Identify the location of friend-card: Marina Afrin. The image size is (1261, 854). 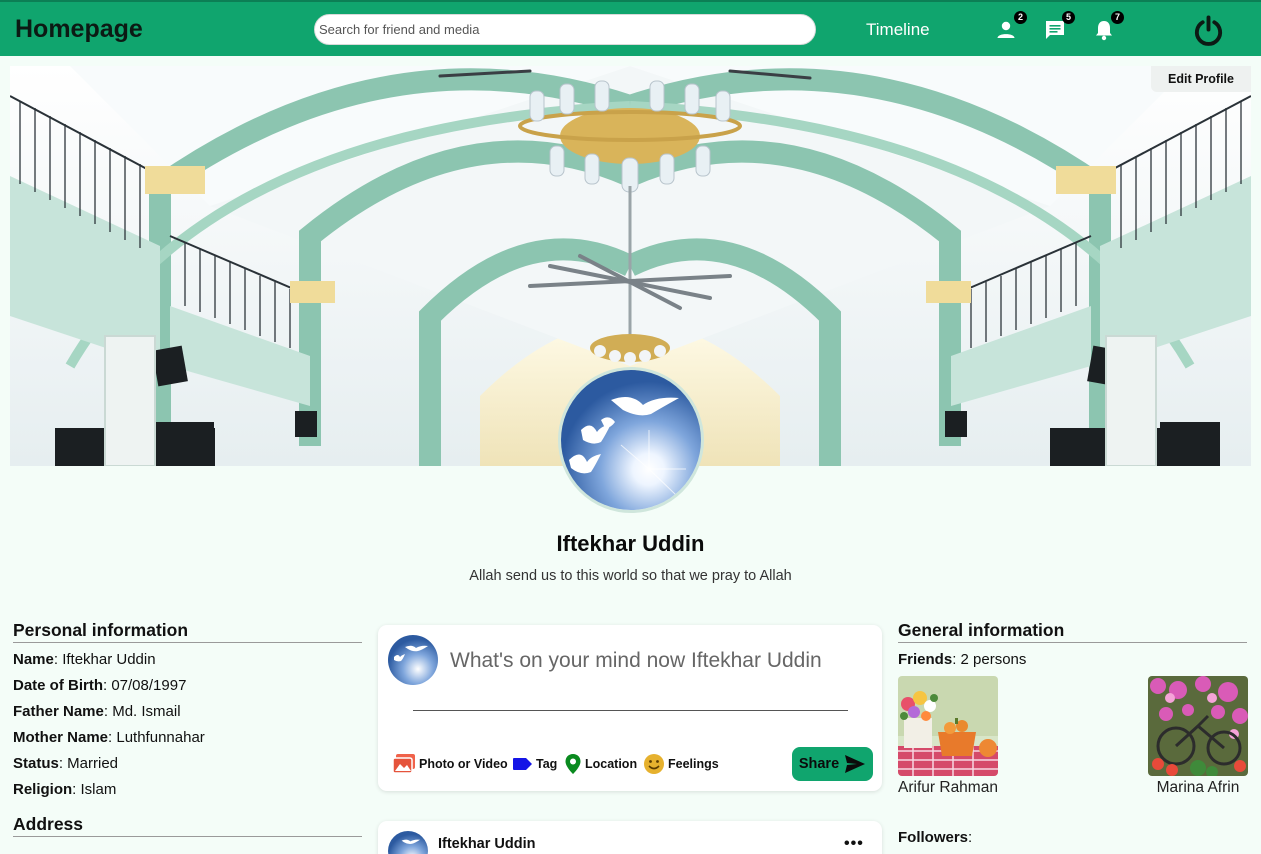
(1198, 736).